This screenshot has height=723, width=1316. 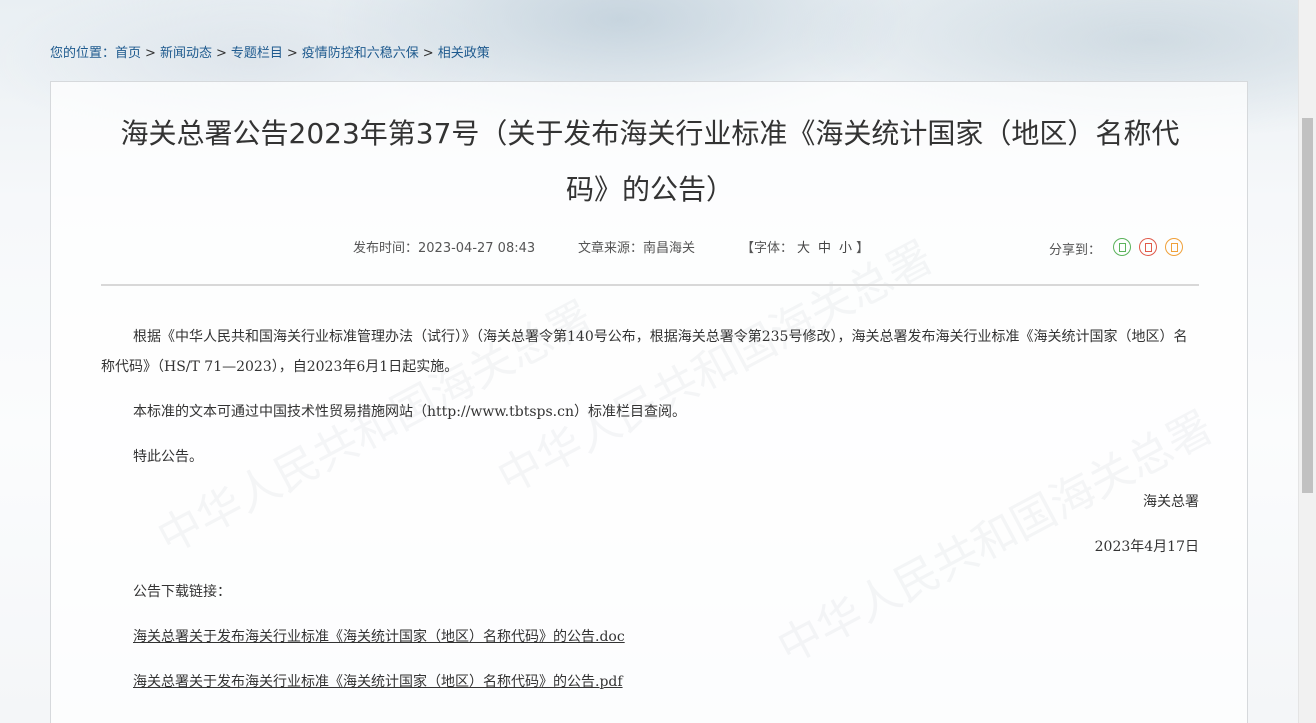 I want to click on font-size-switcher: 【字体：大中小】, so click(x=805, y=246).